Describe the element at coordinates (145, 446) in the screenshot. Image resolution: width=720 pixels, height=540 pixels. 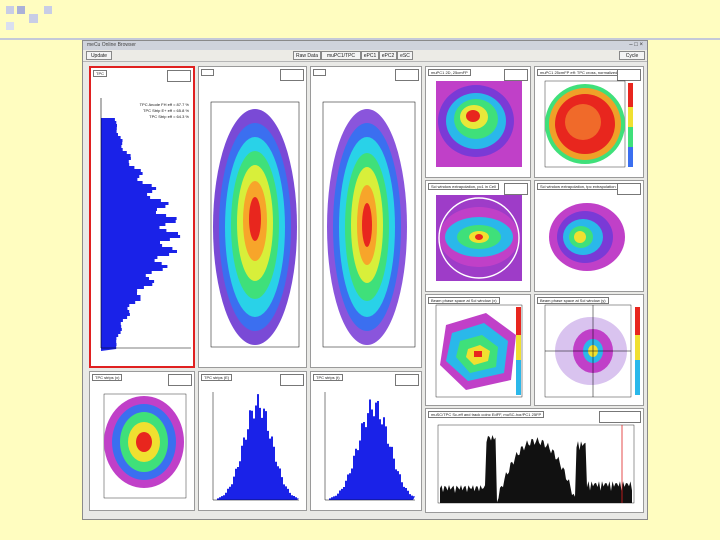
I see `tpc-strips-heatmap` at that location.